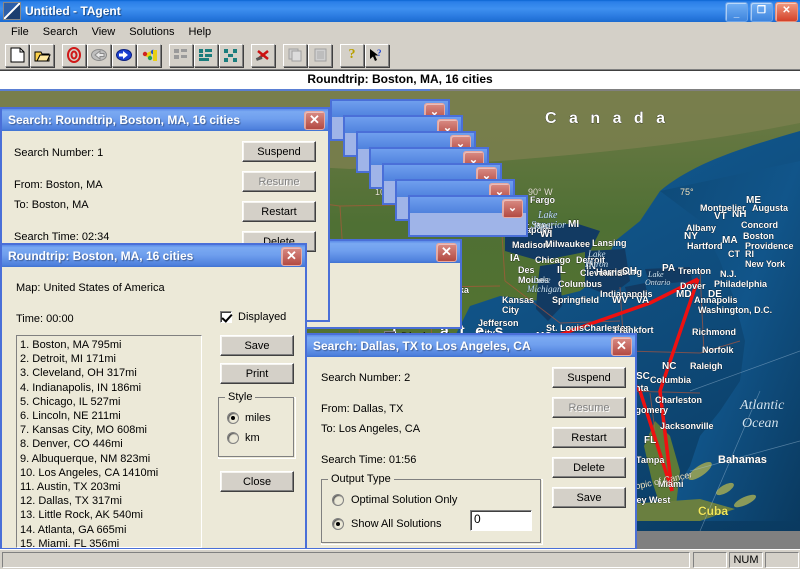 This screenshot has width=800, height=569. Describe the element at coordinates (226, 317) in the screenshot. I see `checkbox-box` at that location.